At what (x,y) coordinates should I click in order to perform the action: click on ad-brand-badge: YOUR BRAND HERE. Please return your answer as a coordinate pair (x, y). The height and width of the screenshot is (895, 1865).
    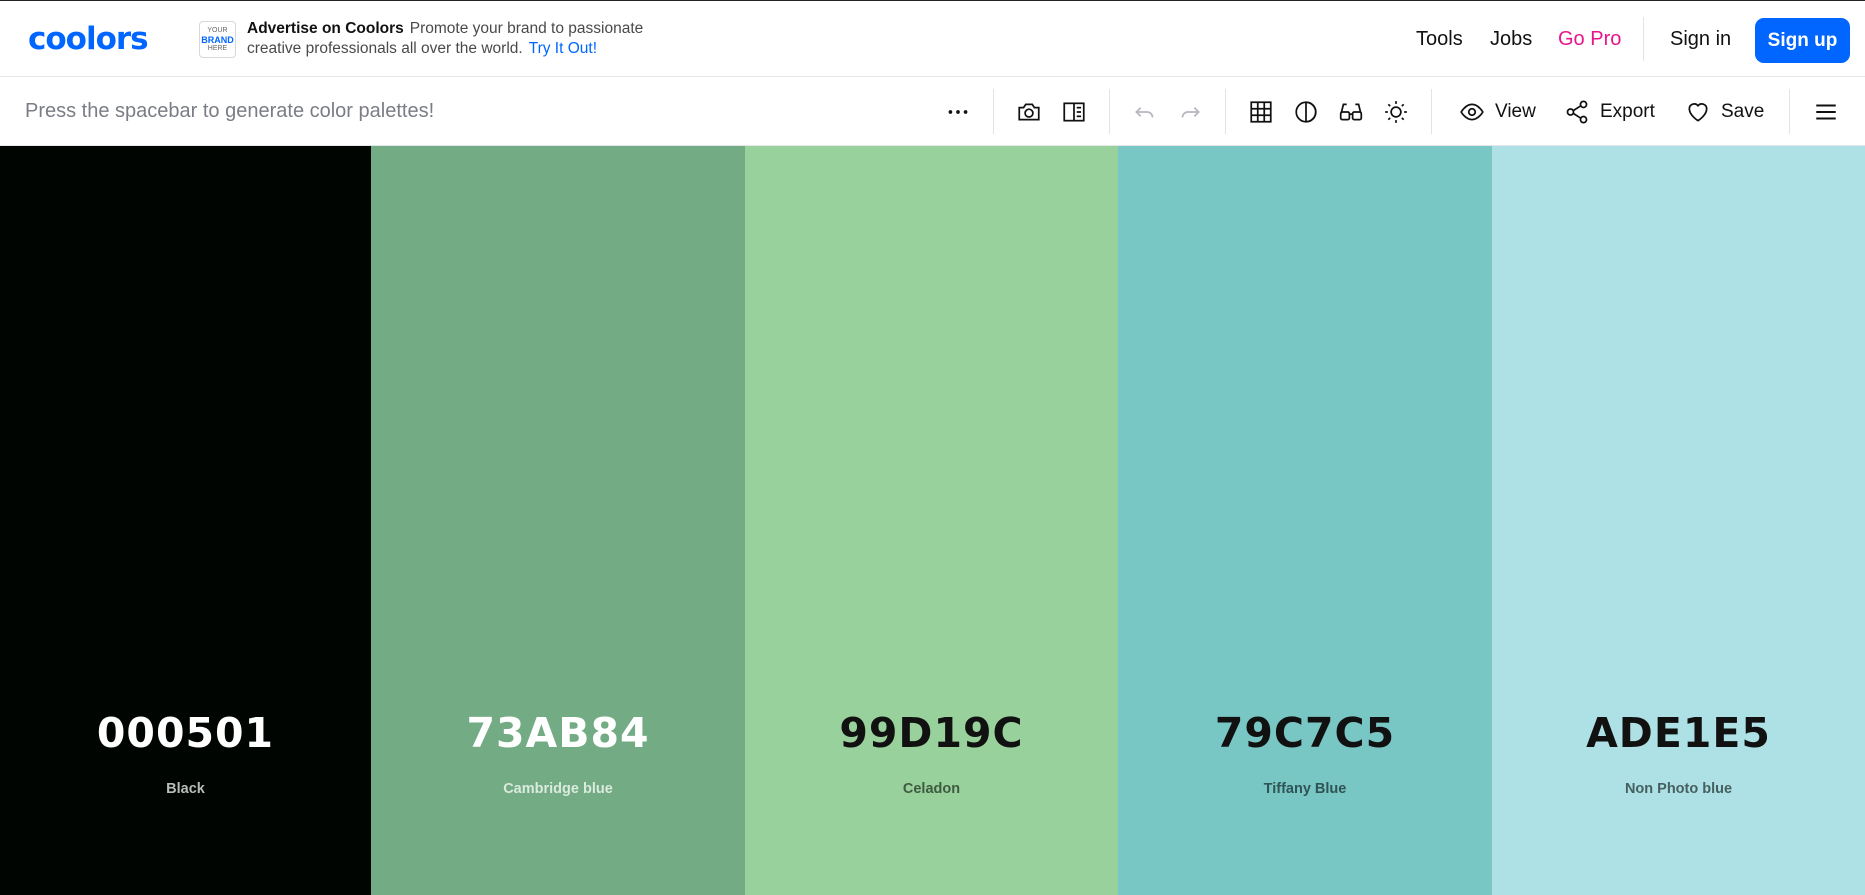
    Looking at the image, I should click on (217, 39).